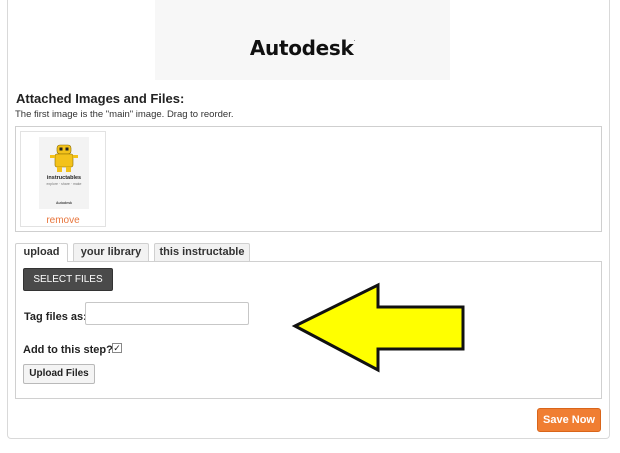  What do you see at coordinates (68, 350) in the screenshot?
I see `add-to-step-label: Add to this step?` at bounding box center [68, 350].